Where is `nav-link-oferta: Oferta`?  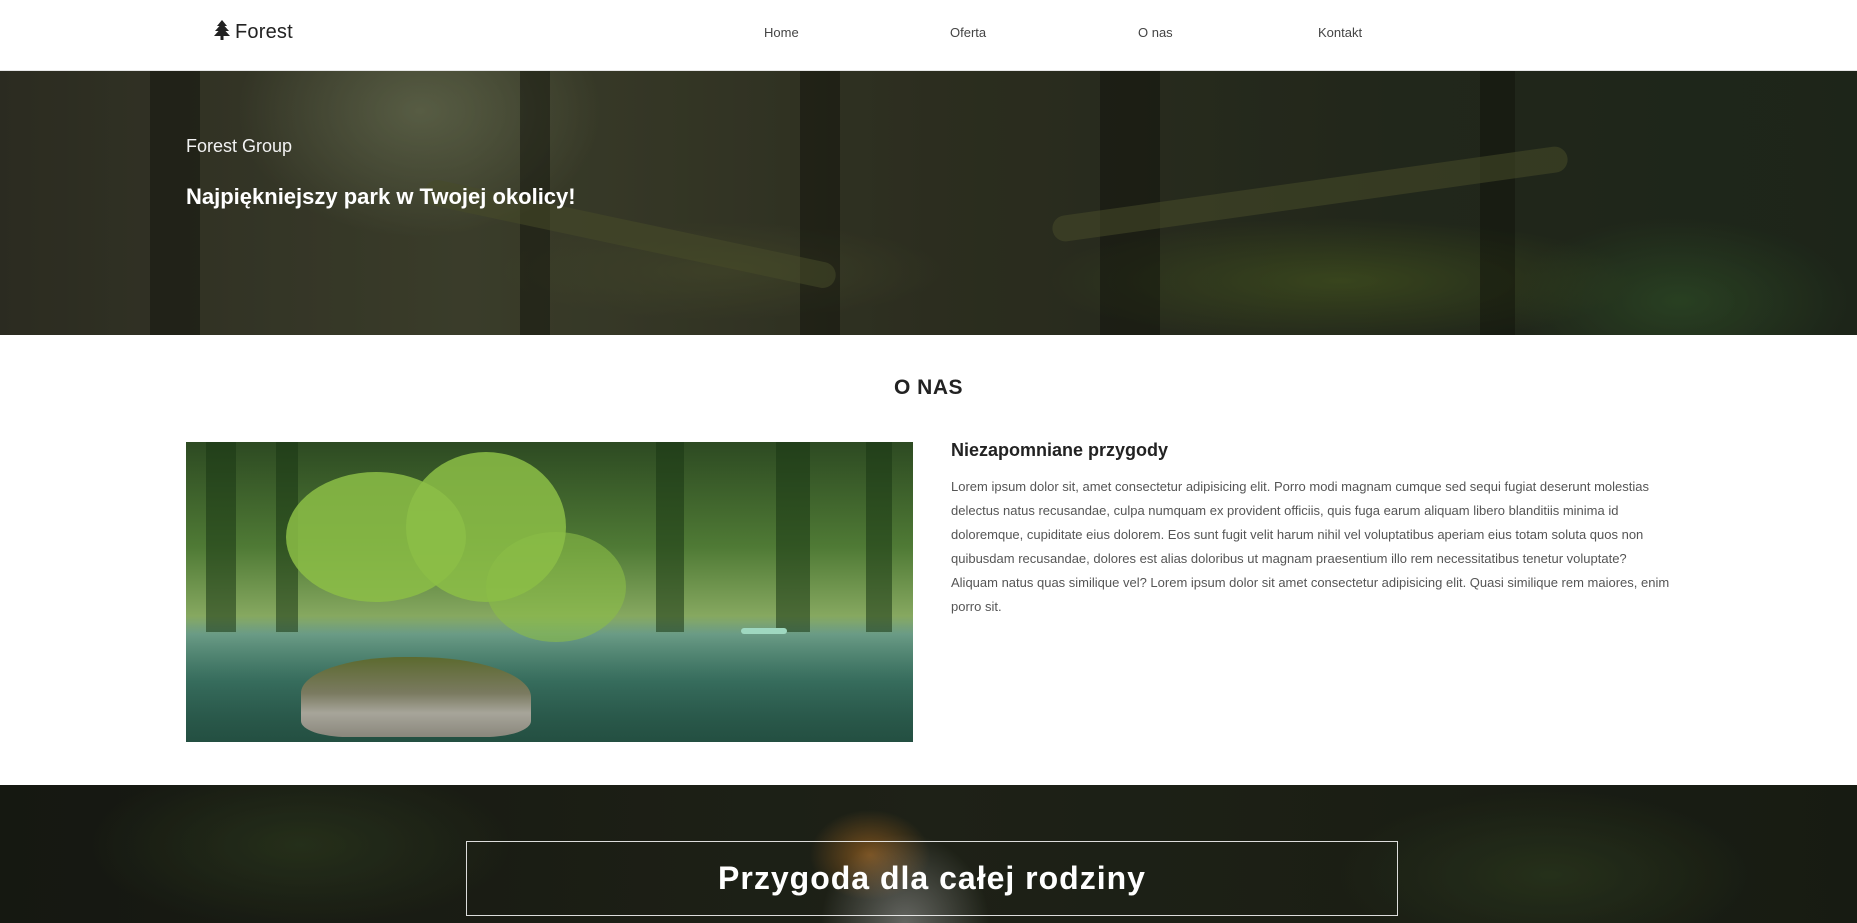 nav-link-oferta: Oferta is located at coordinates (968, 32).